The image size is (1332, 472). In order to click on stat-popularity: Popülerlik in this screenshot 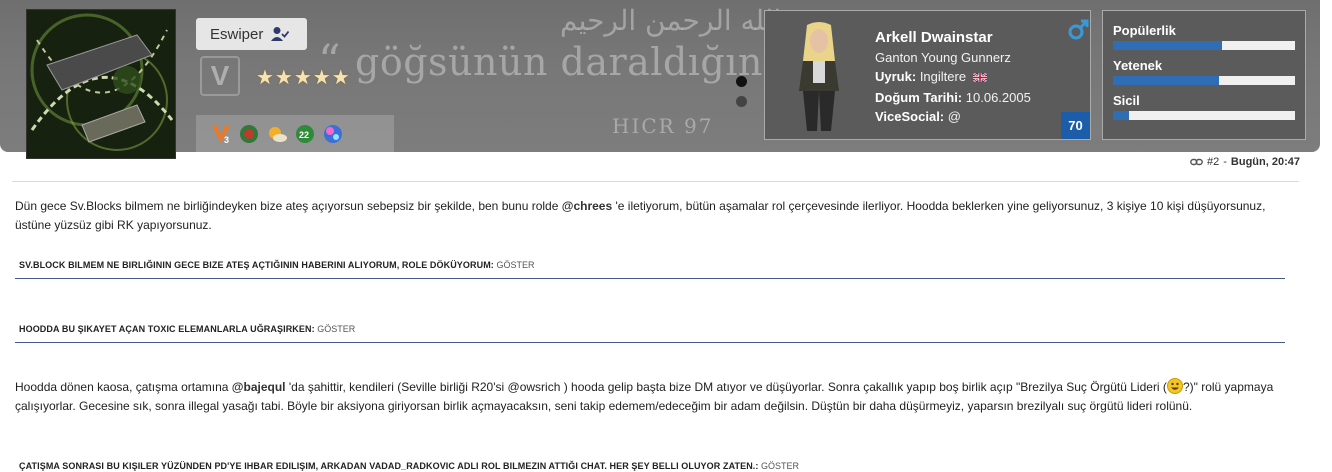, I will do `click(1204, 36)`.